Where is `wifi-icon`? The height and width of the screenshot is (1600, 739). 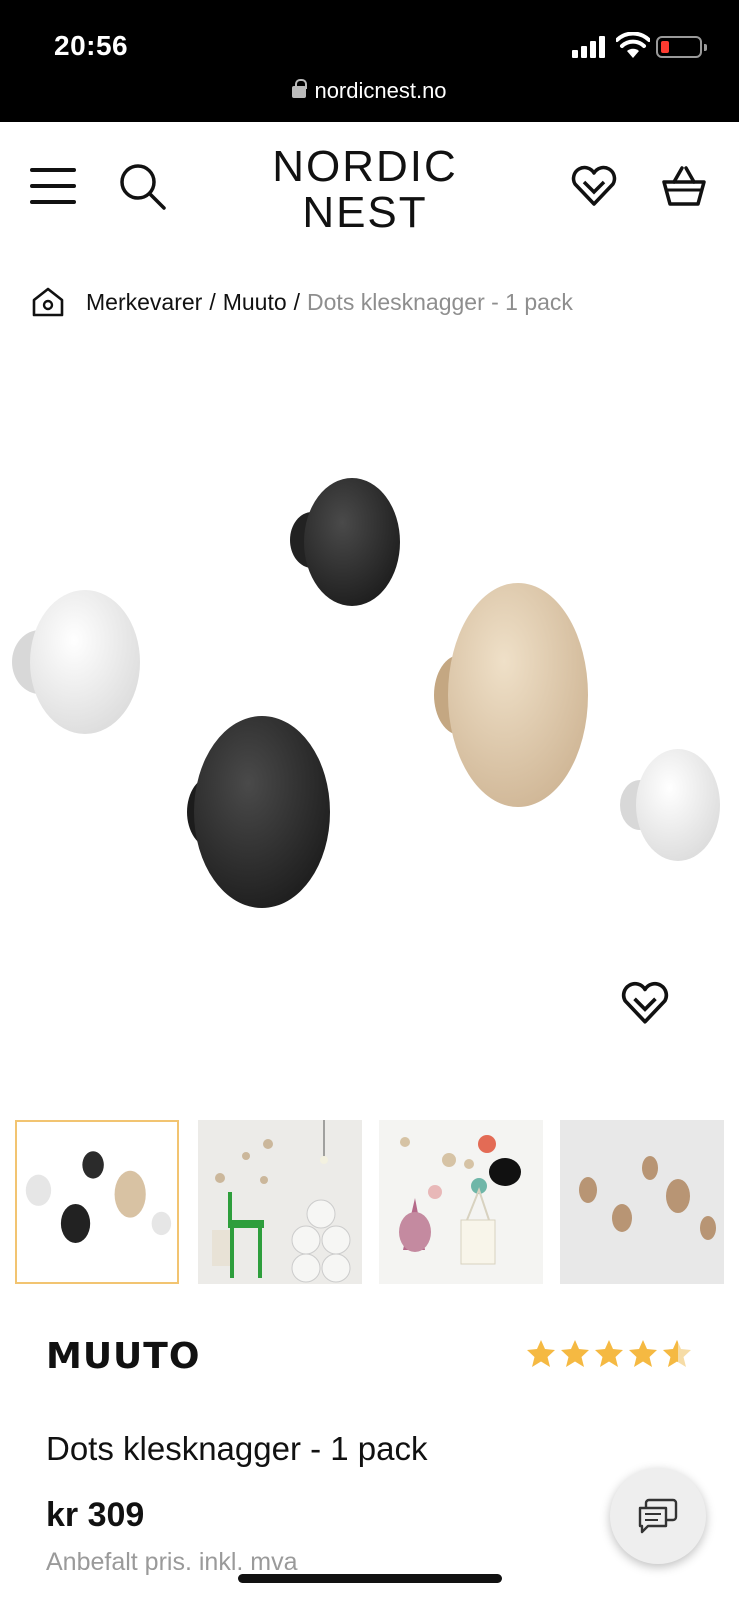
wifi-icon is located at coordinates (633, 45).